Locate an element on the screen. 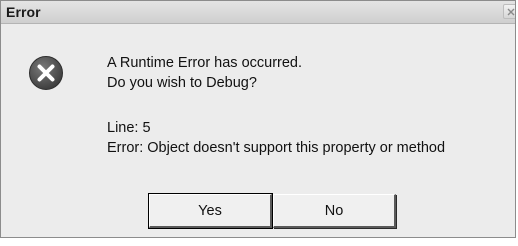  no-button: No is located at coordinates (334, 211).